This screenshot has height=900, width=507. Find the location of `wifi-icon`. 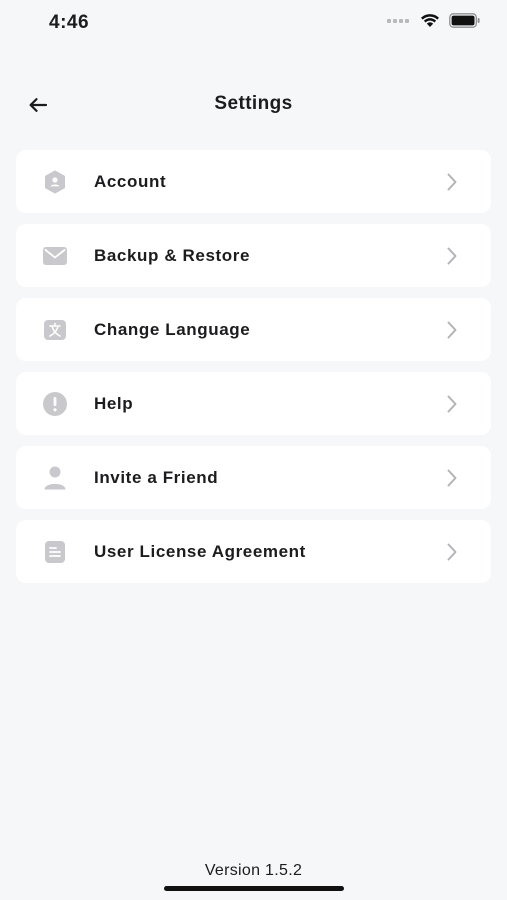

wifi-icon is located at coordinates (430, 20).